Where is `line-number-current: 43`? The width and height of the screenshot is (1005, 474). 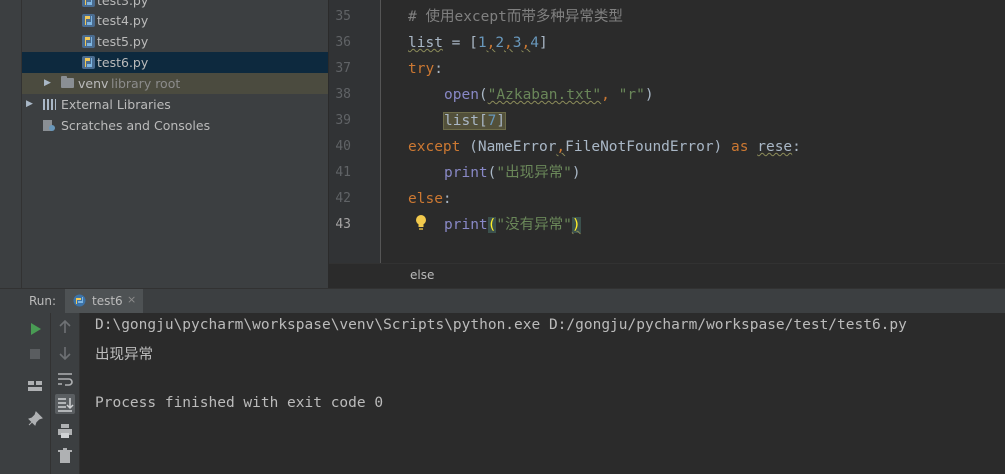
line-number-current: 43 is located at coordinates (343, 224).